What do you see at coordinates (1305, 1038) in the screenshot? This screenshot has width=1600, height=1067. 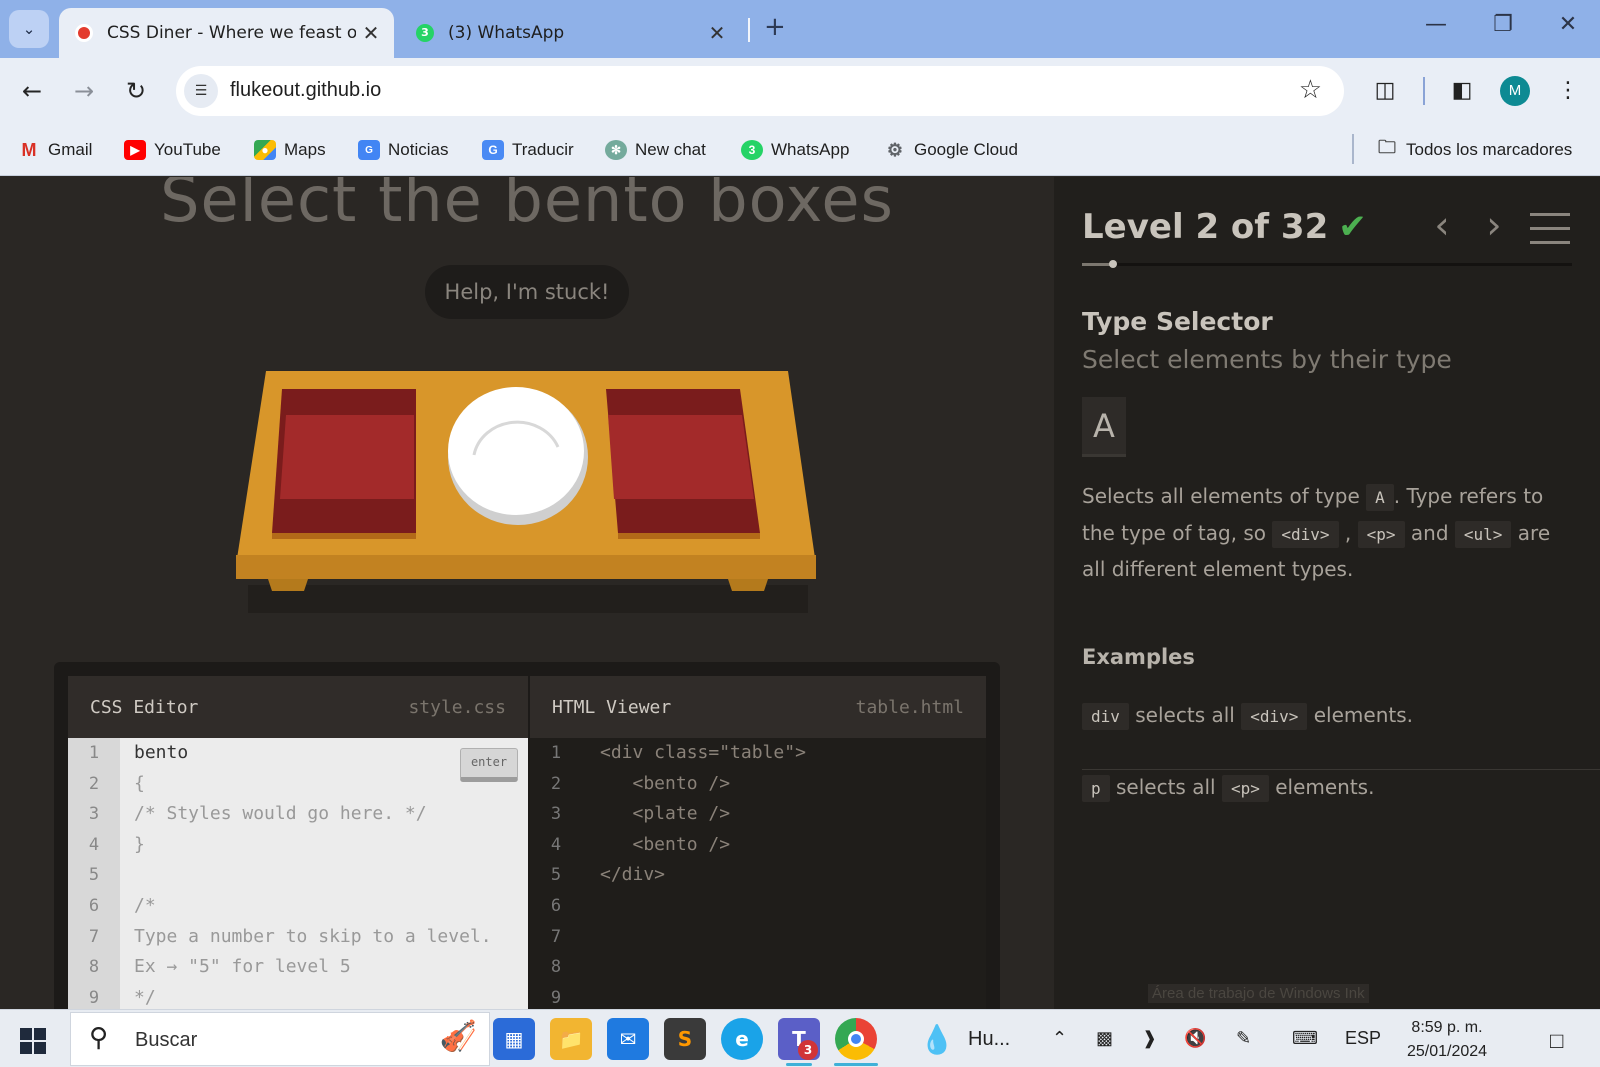 I see `touch-keyboard-icon: ⌨` at bounding box center [1305, 1038].